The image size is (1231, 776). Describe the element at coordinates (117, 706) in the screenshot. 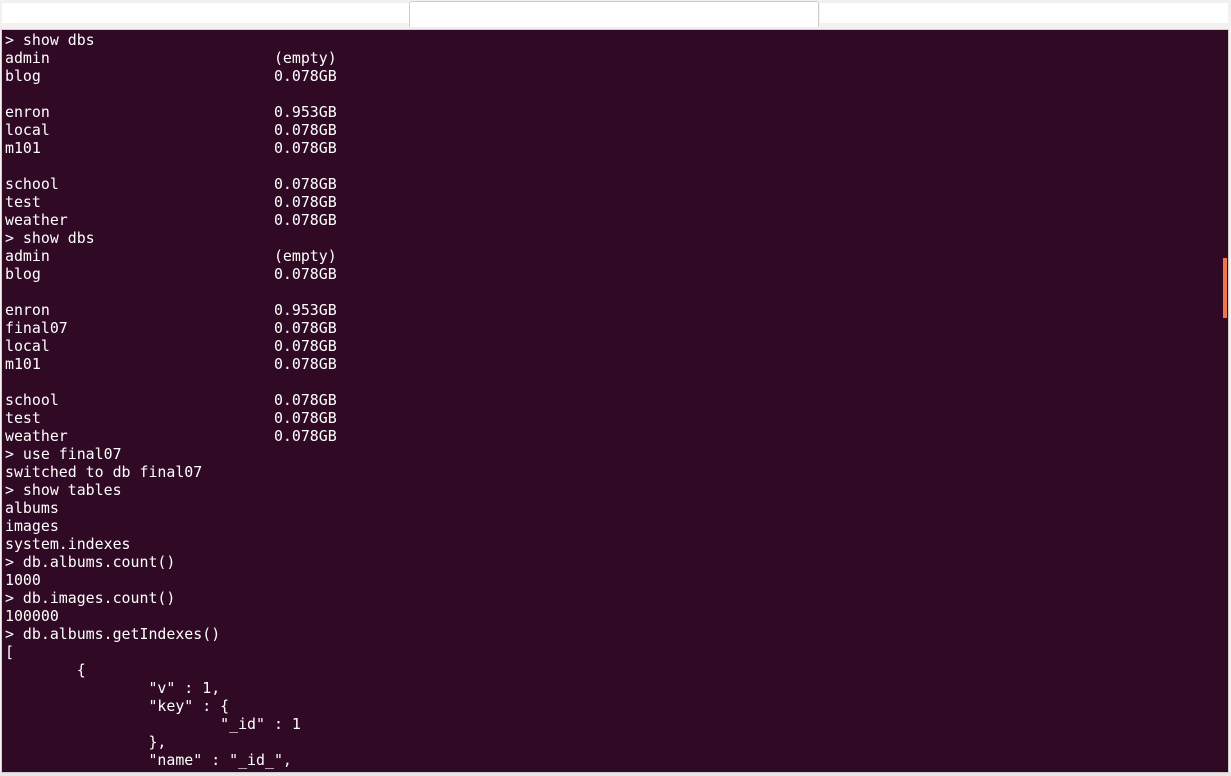

I see `terminal-line: "key" : {` at that location.